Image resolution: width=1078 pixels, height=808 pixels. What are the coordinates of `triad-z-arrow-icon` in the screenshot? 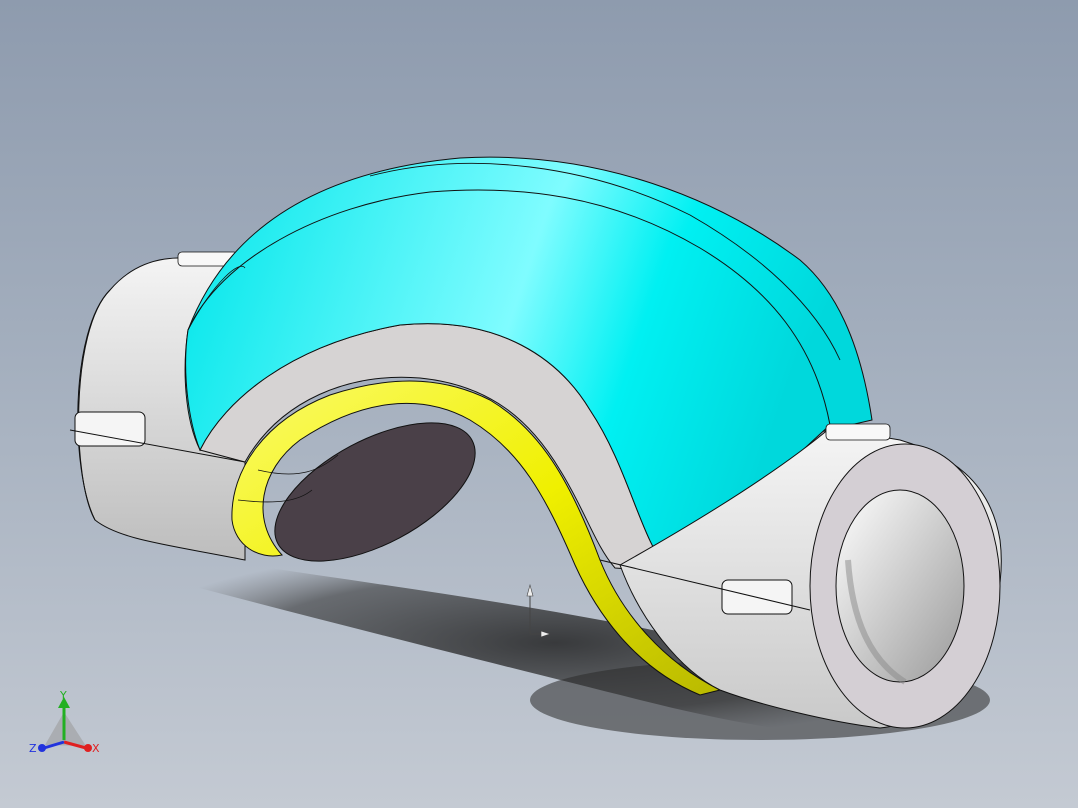 It's located at (42, 748).